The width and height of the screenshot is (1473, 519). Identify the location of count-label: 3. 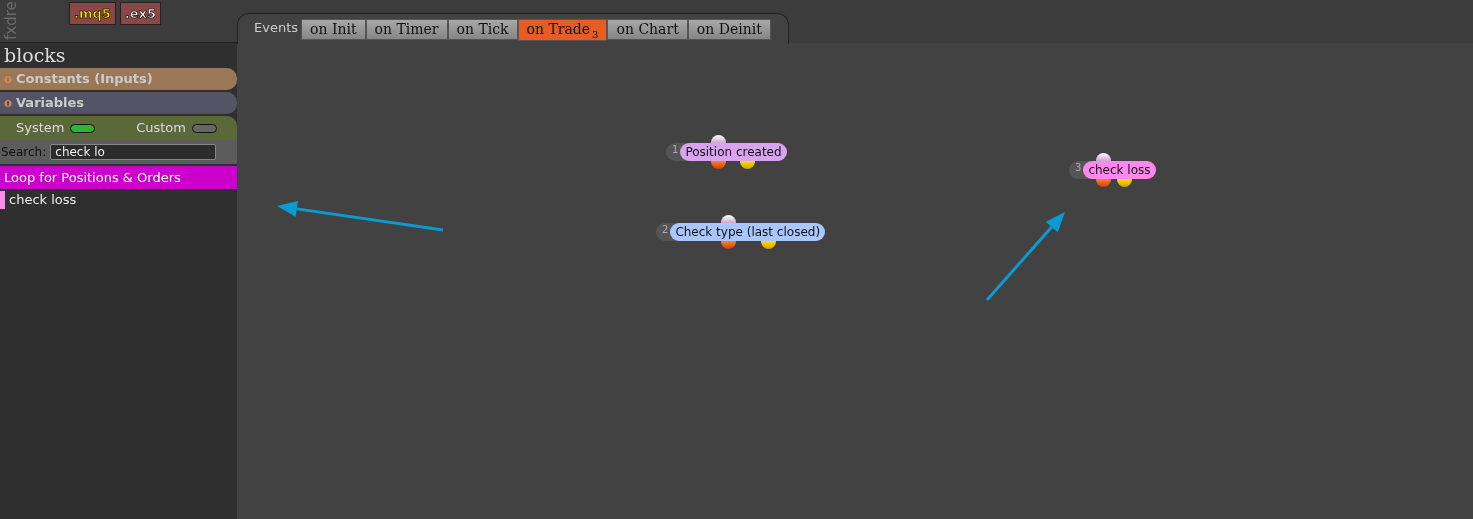
(595, 34).